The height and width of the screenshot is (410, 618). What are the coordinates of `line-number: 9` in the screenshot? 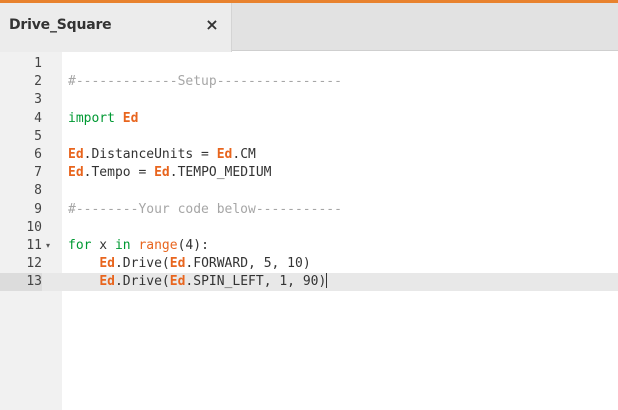 It's located at (38, 209).